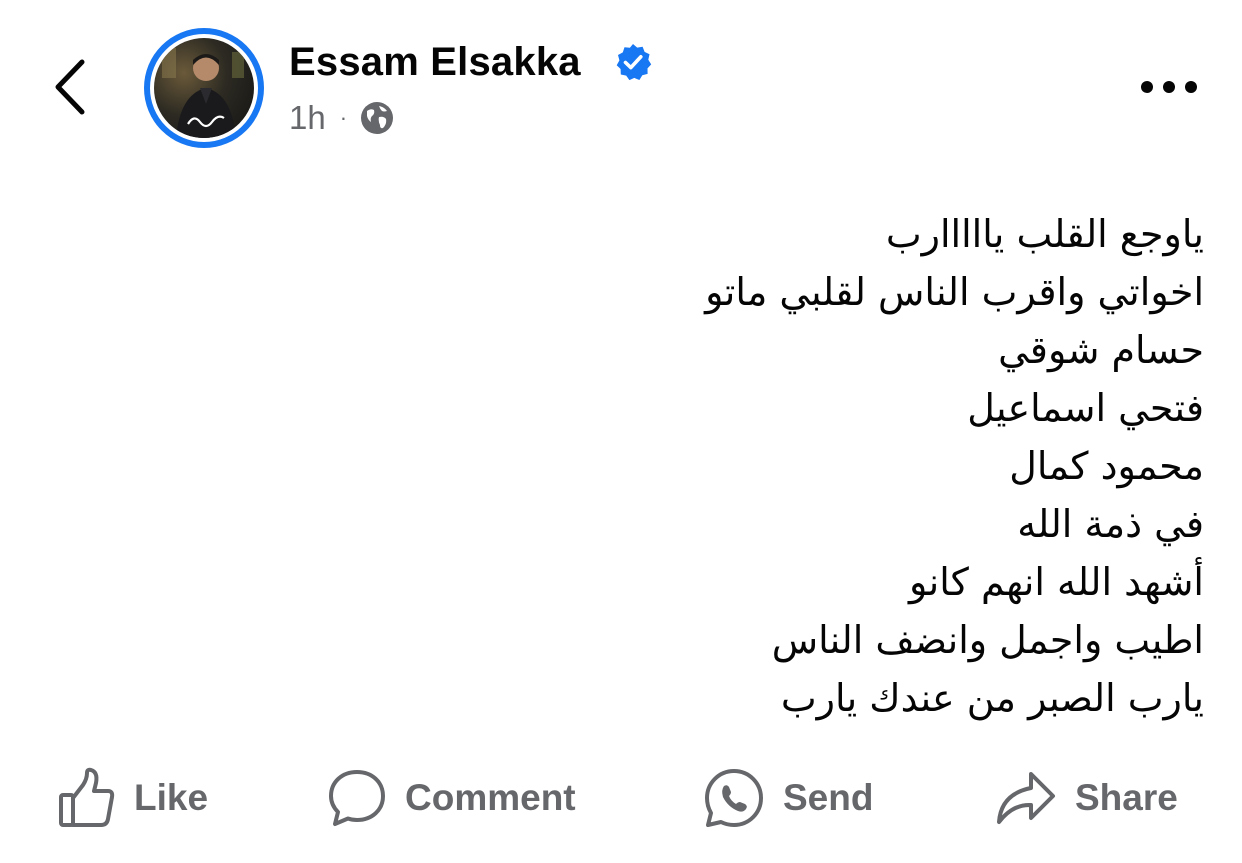  I want to click on post-line: ياوجع القلب يااااارب, so click(1044, 234).